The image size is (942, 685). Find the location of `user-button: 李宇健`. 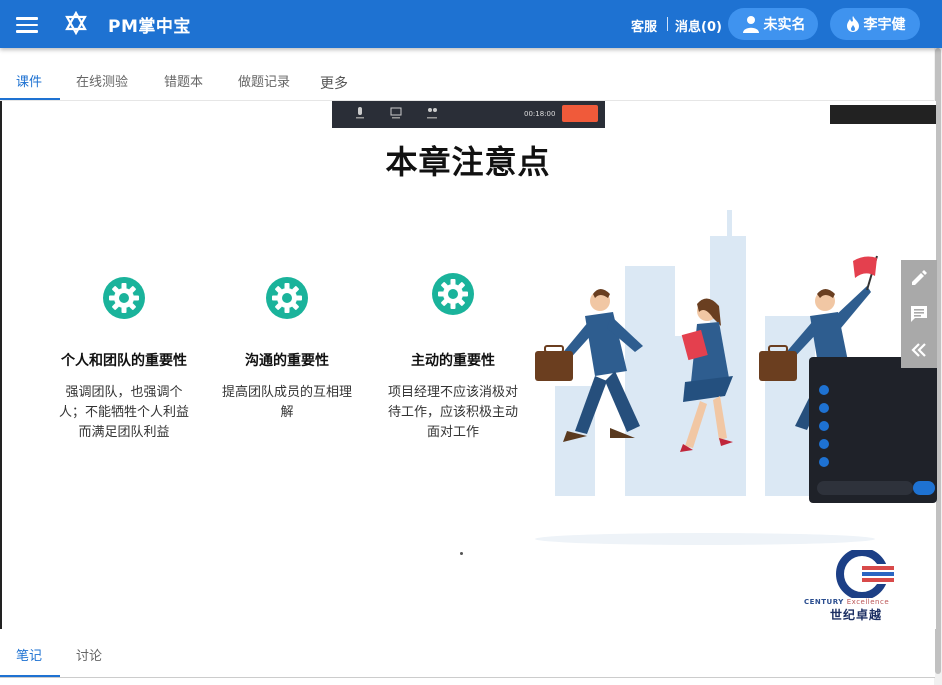

user-button: 李宇健 is located at coordinates (875, 24).